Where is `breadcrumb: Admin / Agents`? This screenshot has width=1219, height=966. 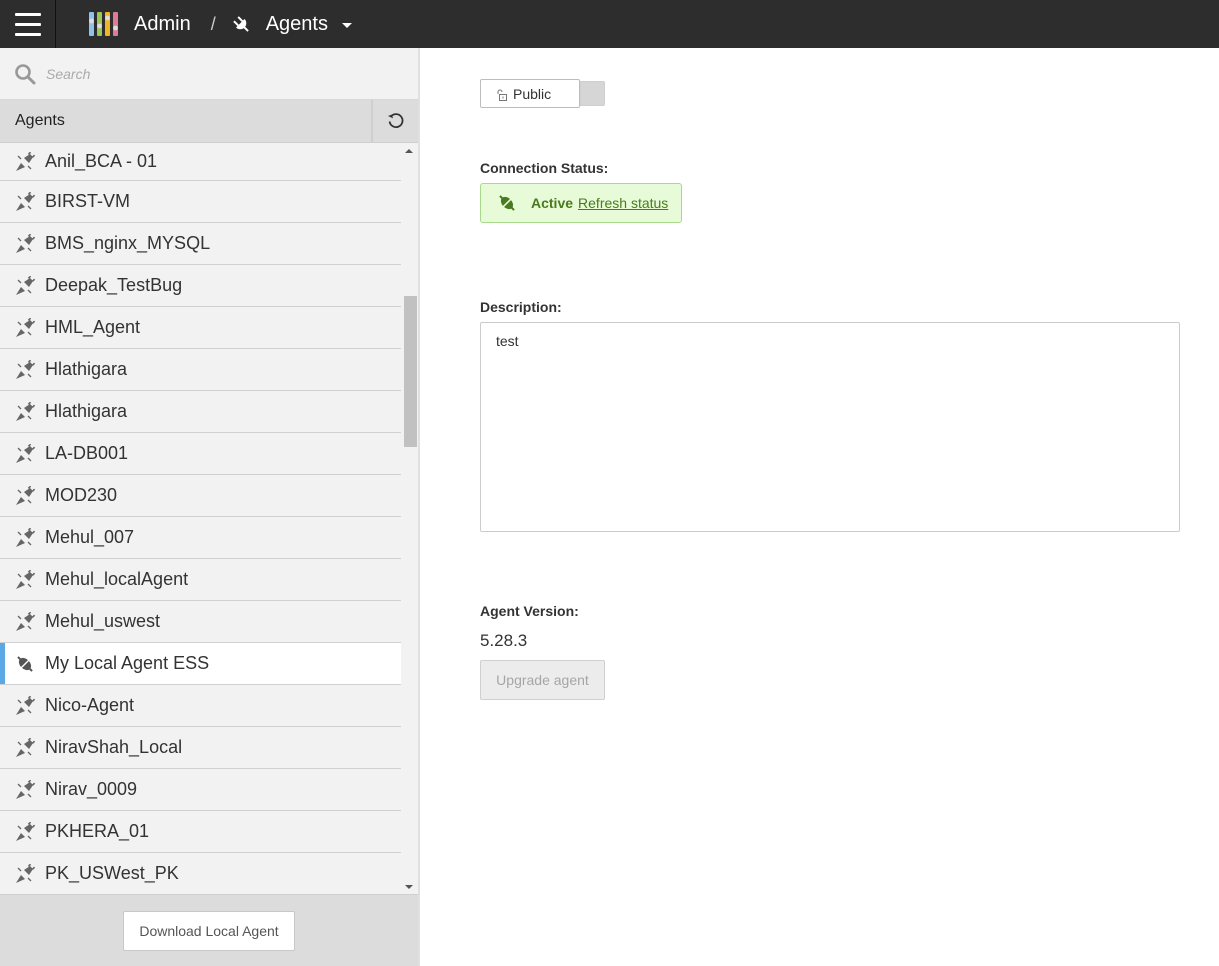 breadcrumb: Admin / Agents is located at coordinates (220, 24).